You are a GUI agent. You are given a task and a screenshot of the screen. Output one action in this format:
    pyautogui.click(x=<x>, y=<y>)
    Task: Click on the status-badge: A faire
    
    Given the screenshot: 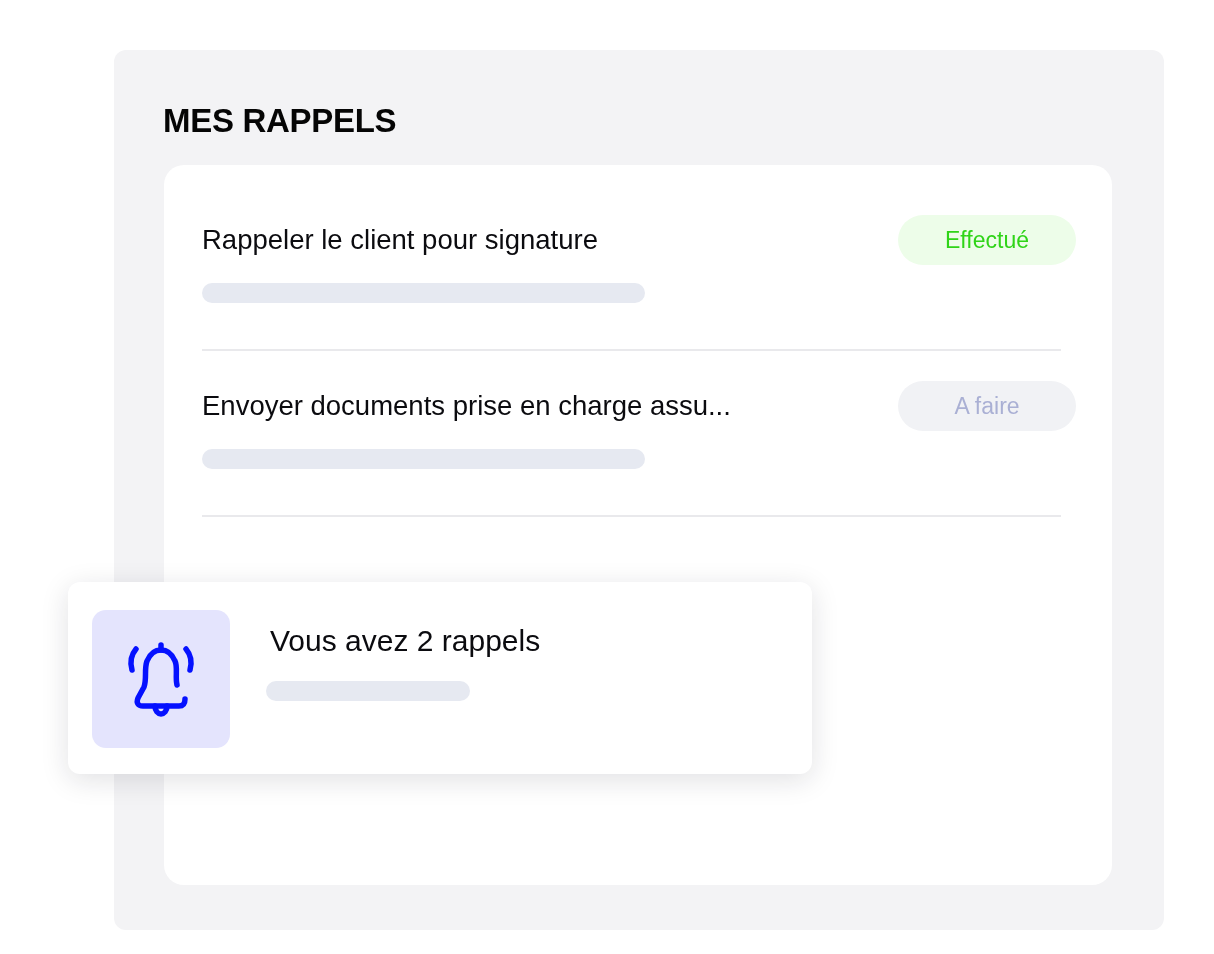 What is the action you would take?
    pyautogui.click(x=987, y=406)
    